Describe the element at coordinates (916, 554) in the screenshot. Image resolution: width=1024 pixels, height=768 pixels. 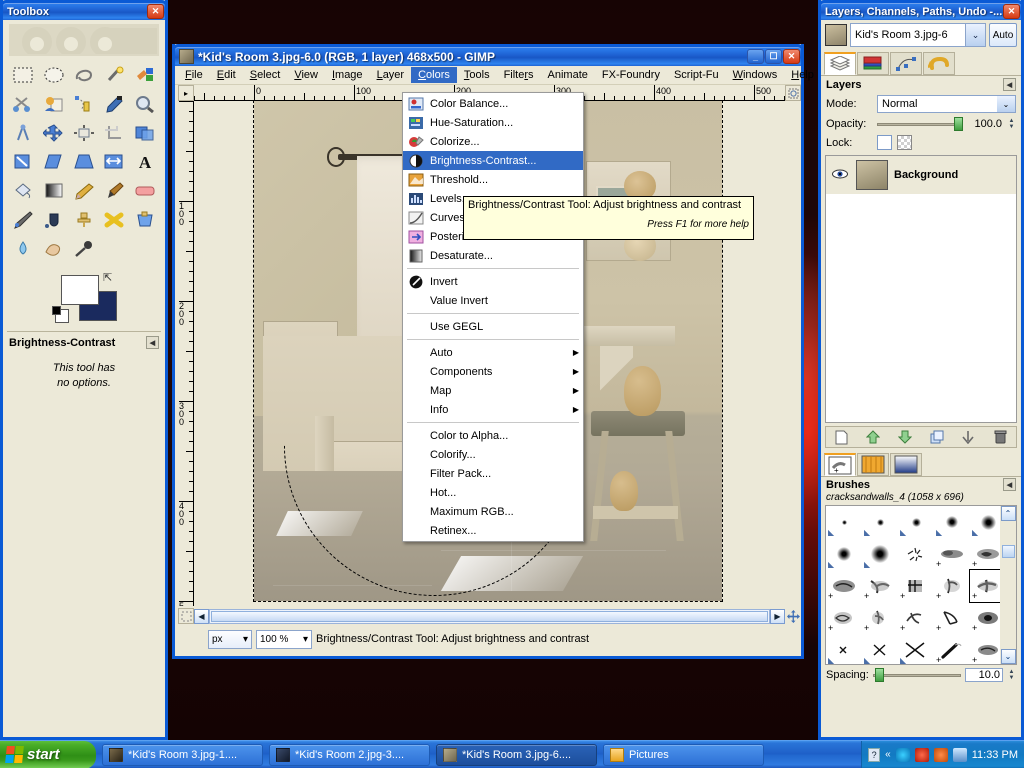
I see `brush-cell` at that location.